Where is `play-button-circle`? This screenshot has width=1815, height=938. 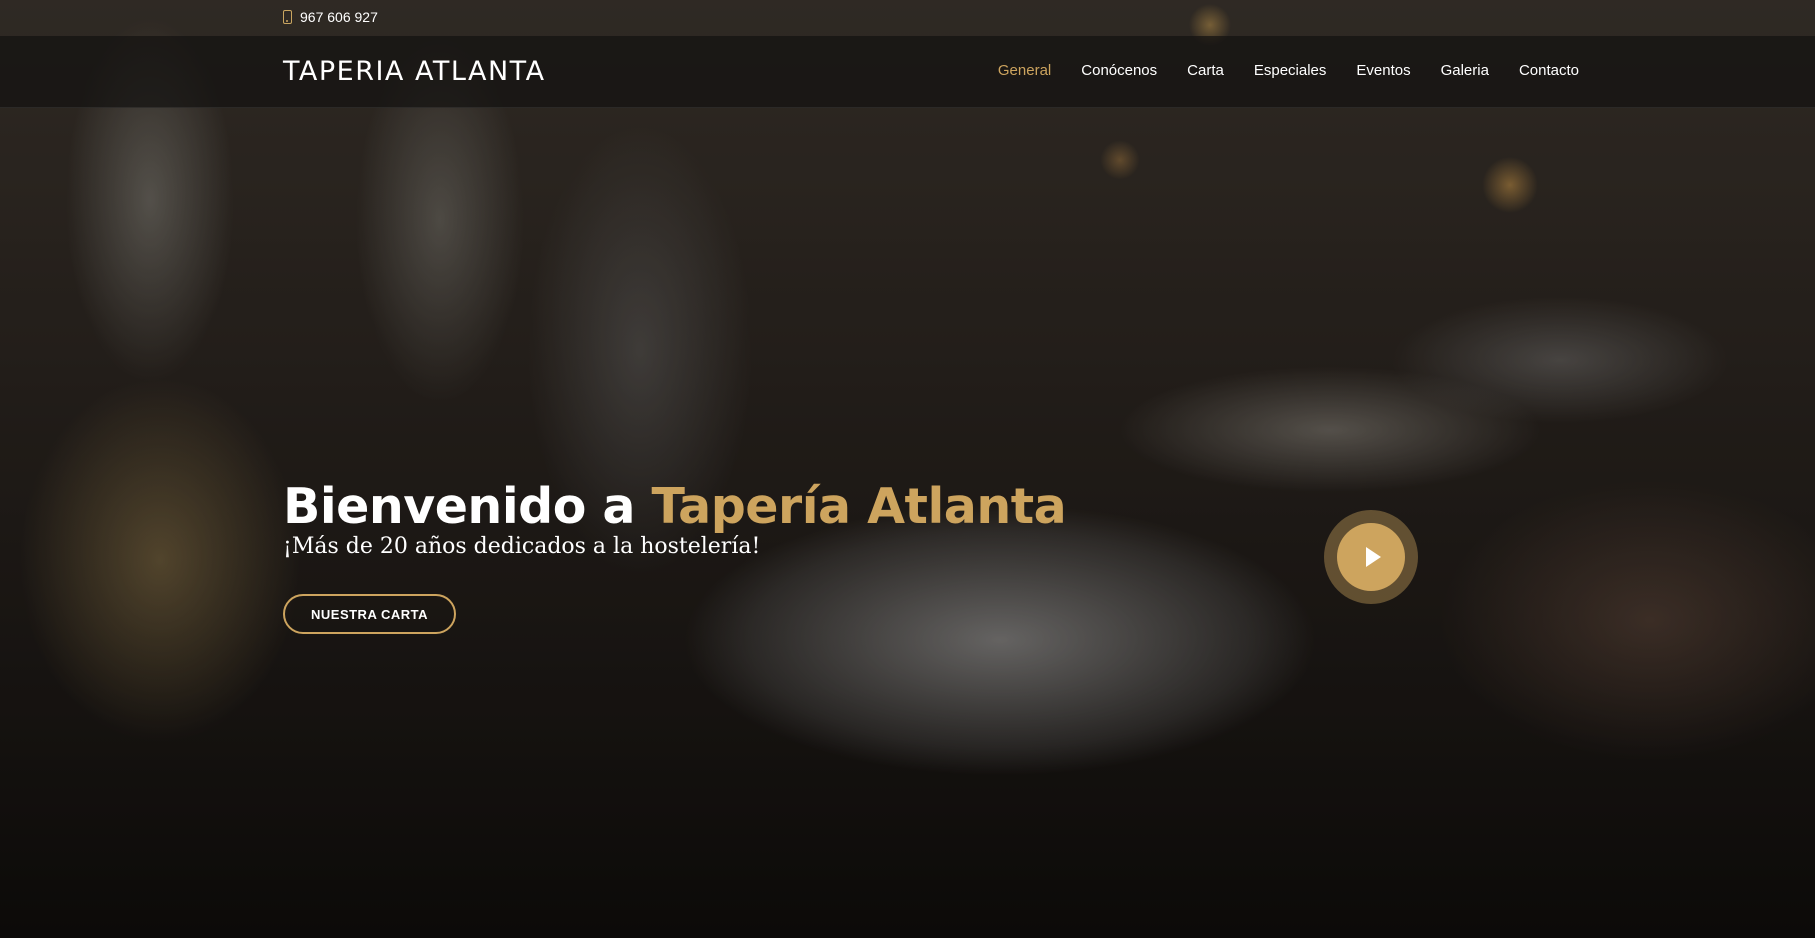
play-button-circle is located at coordinates (1371, 557).